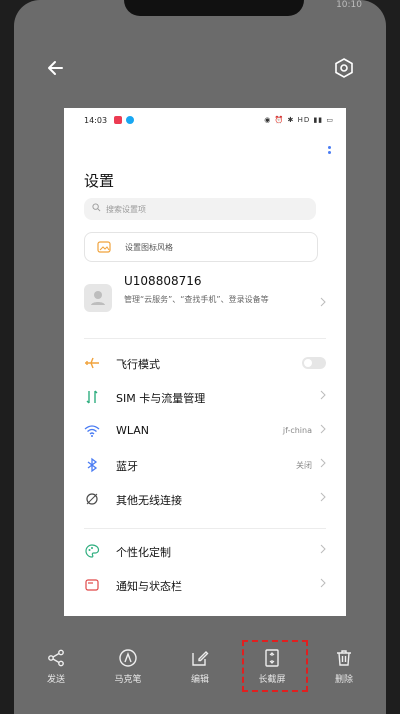 The image size is (400, 714). I want to click on bottom-action-bar: 发送 马克笔 编辑 长截屏 删除, so click(200, 668).